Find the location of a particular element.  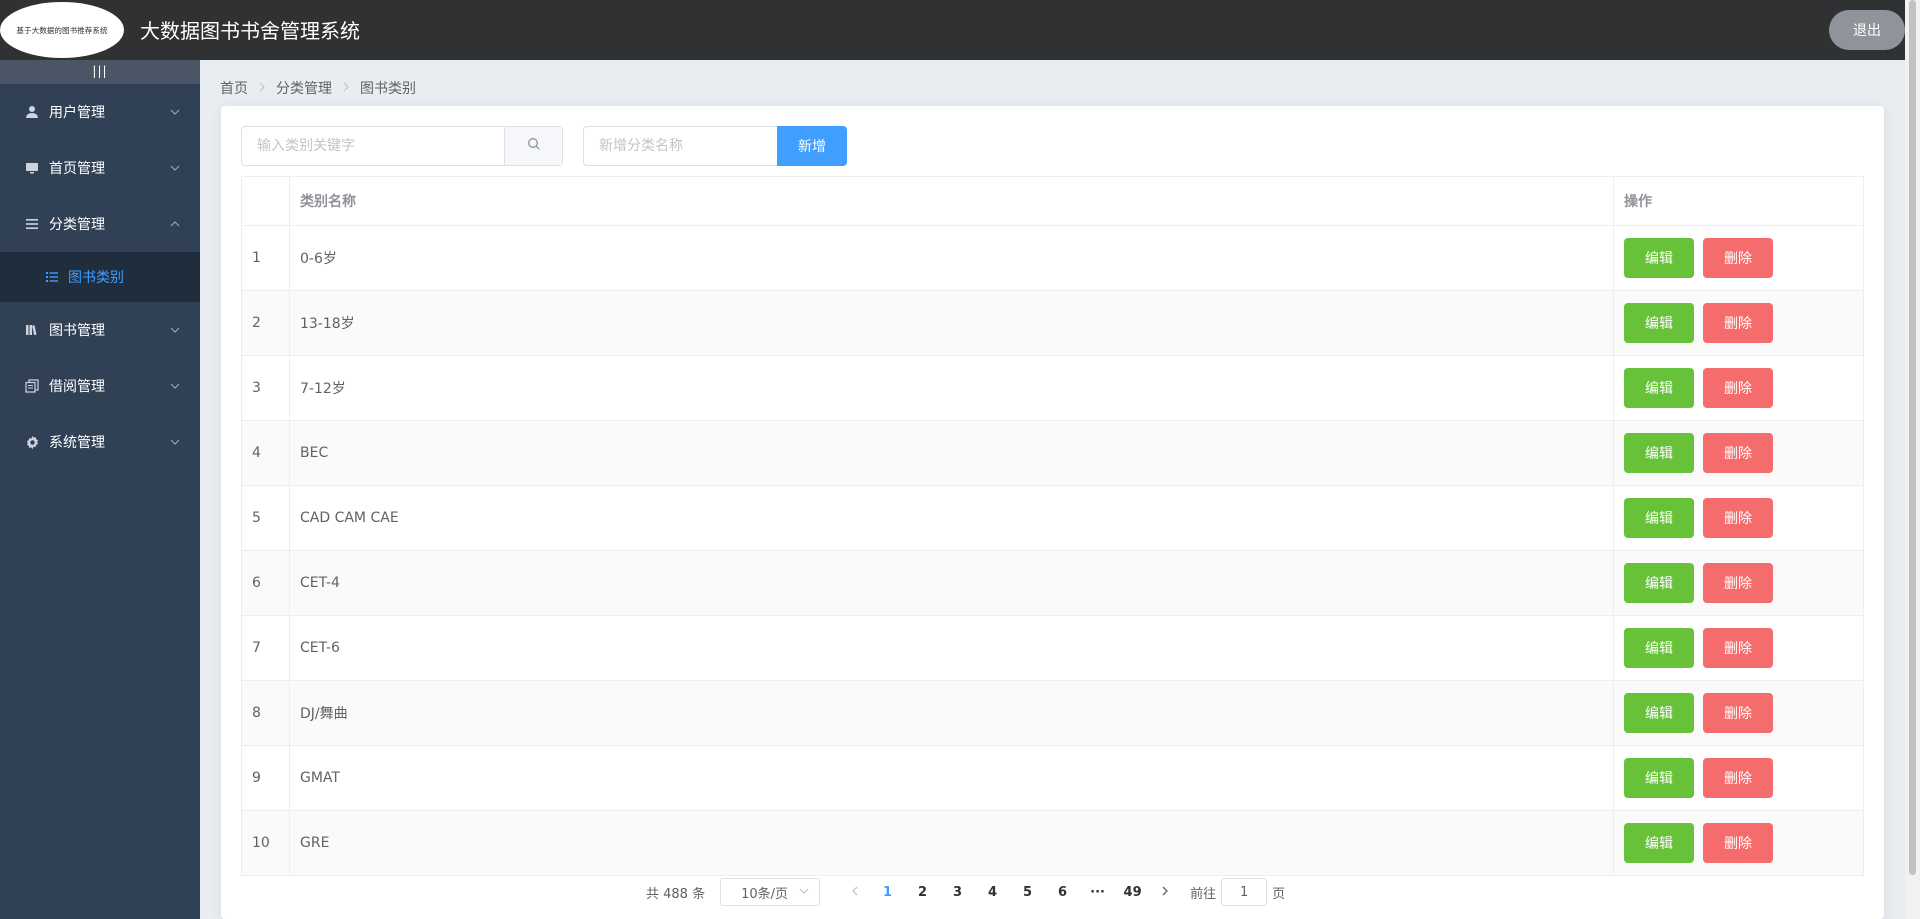

chevron-up-icon is located at coordinates (175, 225).